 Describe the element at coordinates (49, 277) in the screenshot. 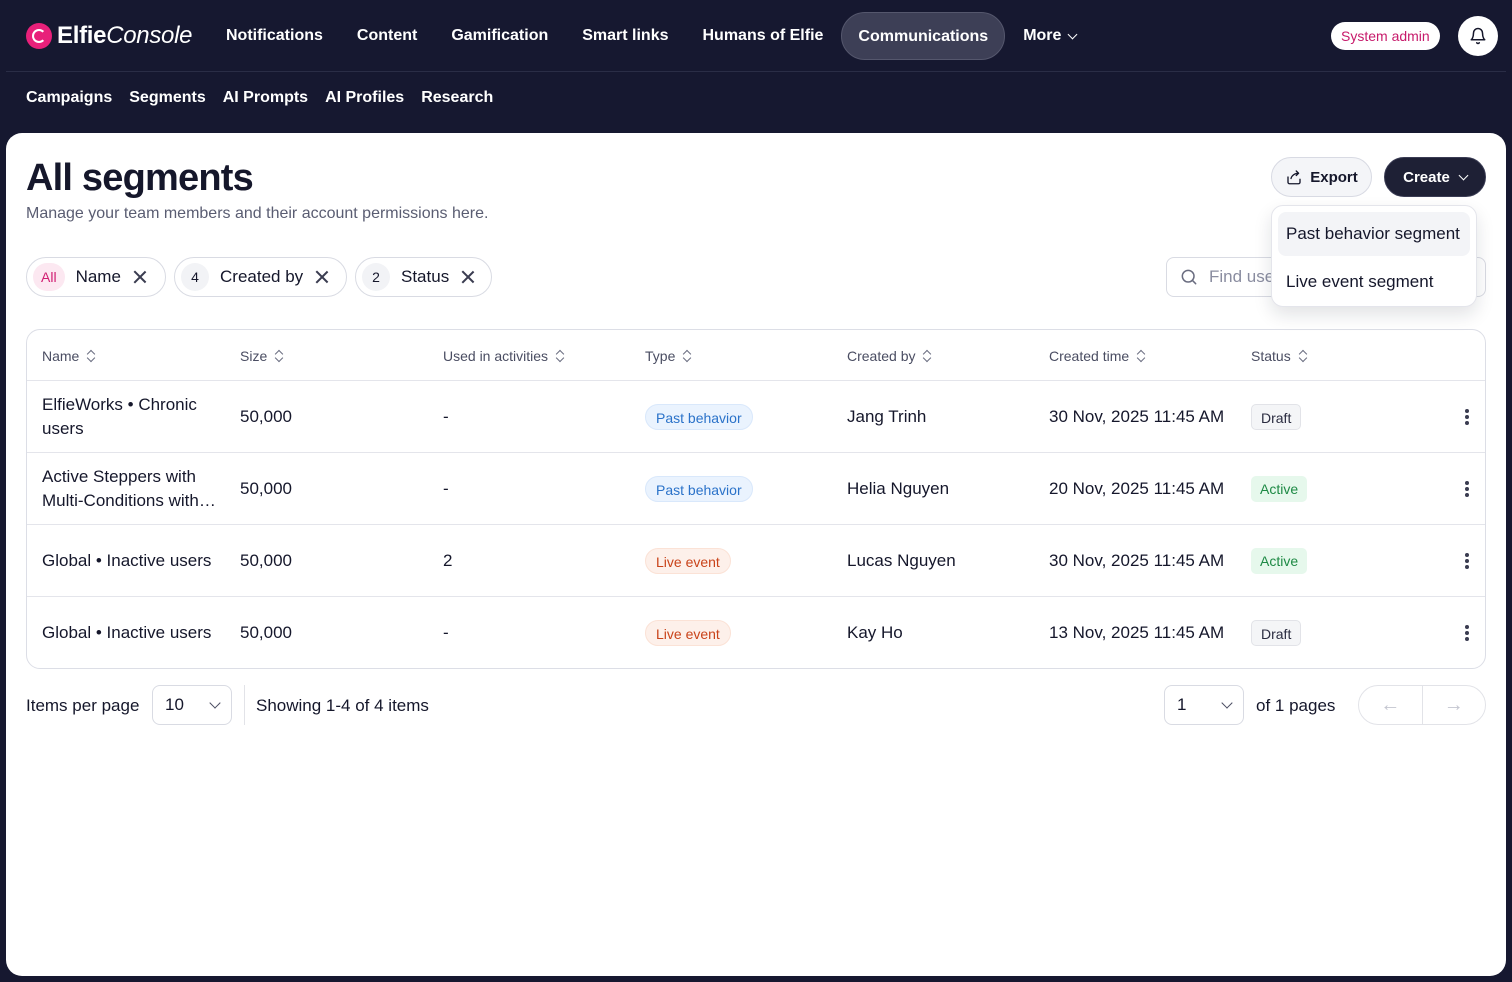

I see `filter-count-badge: All` at that location.